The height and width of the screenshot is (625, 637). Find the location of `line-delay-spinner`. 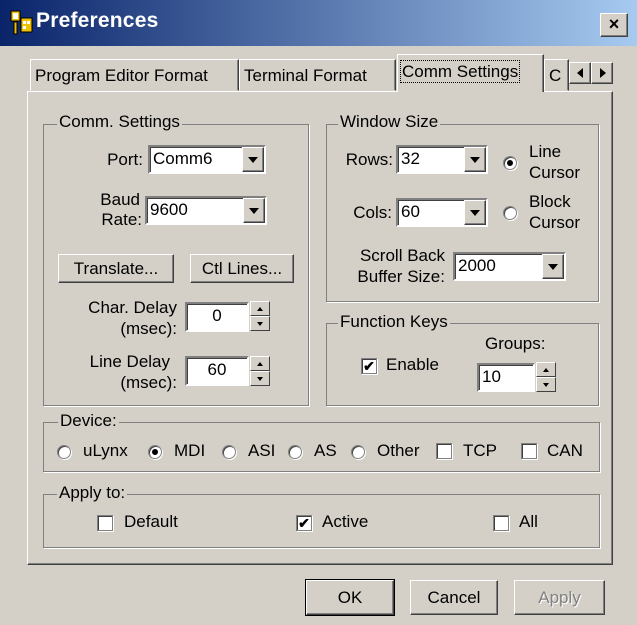

line-delay-spinner is located at coordinates (260, 371).